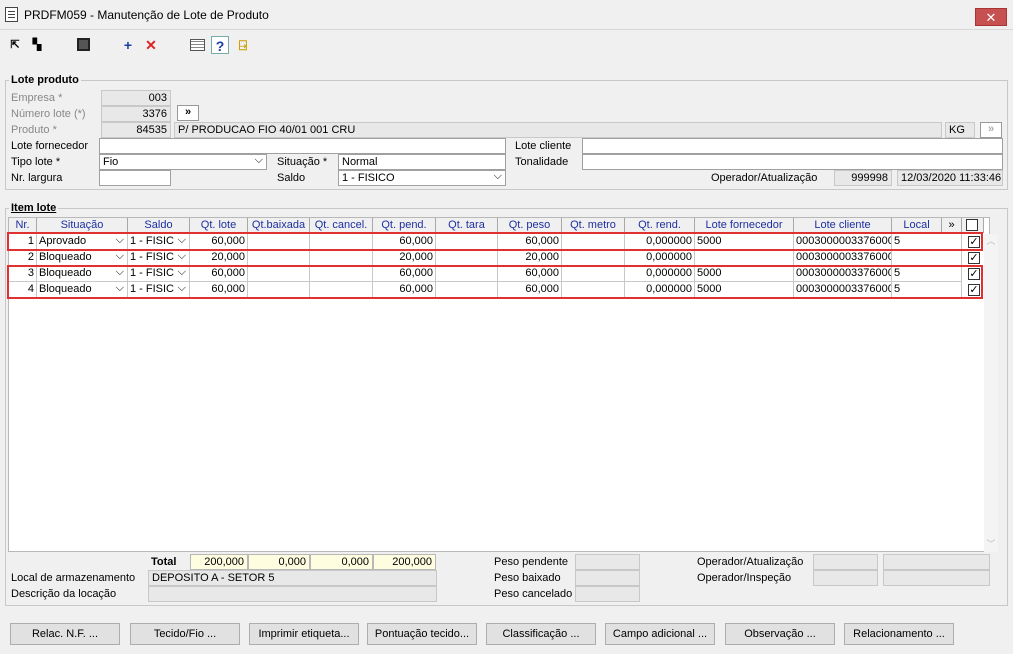  Describe the element at coordinates (82, 225) in the screenshot. I see `column-header-situacao: Situação` at that location.